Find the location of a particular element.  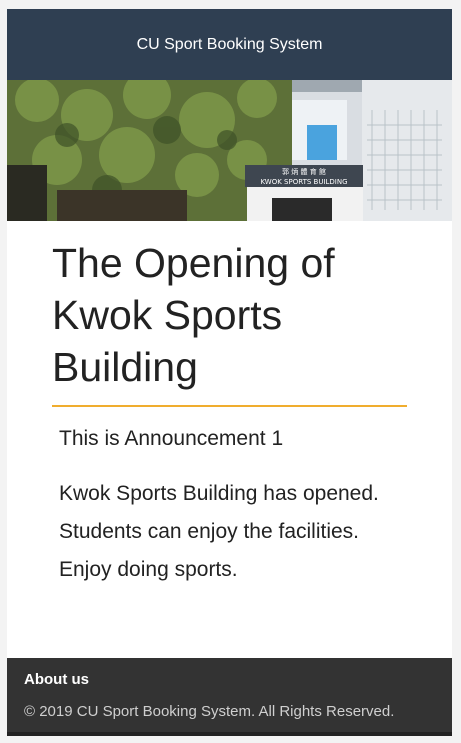

navbar-brand: CU Sport Booking System is located at coordinates (230, 45).